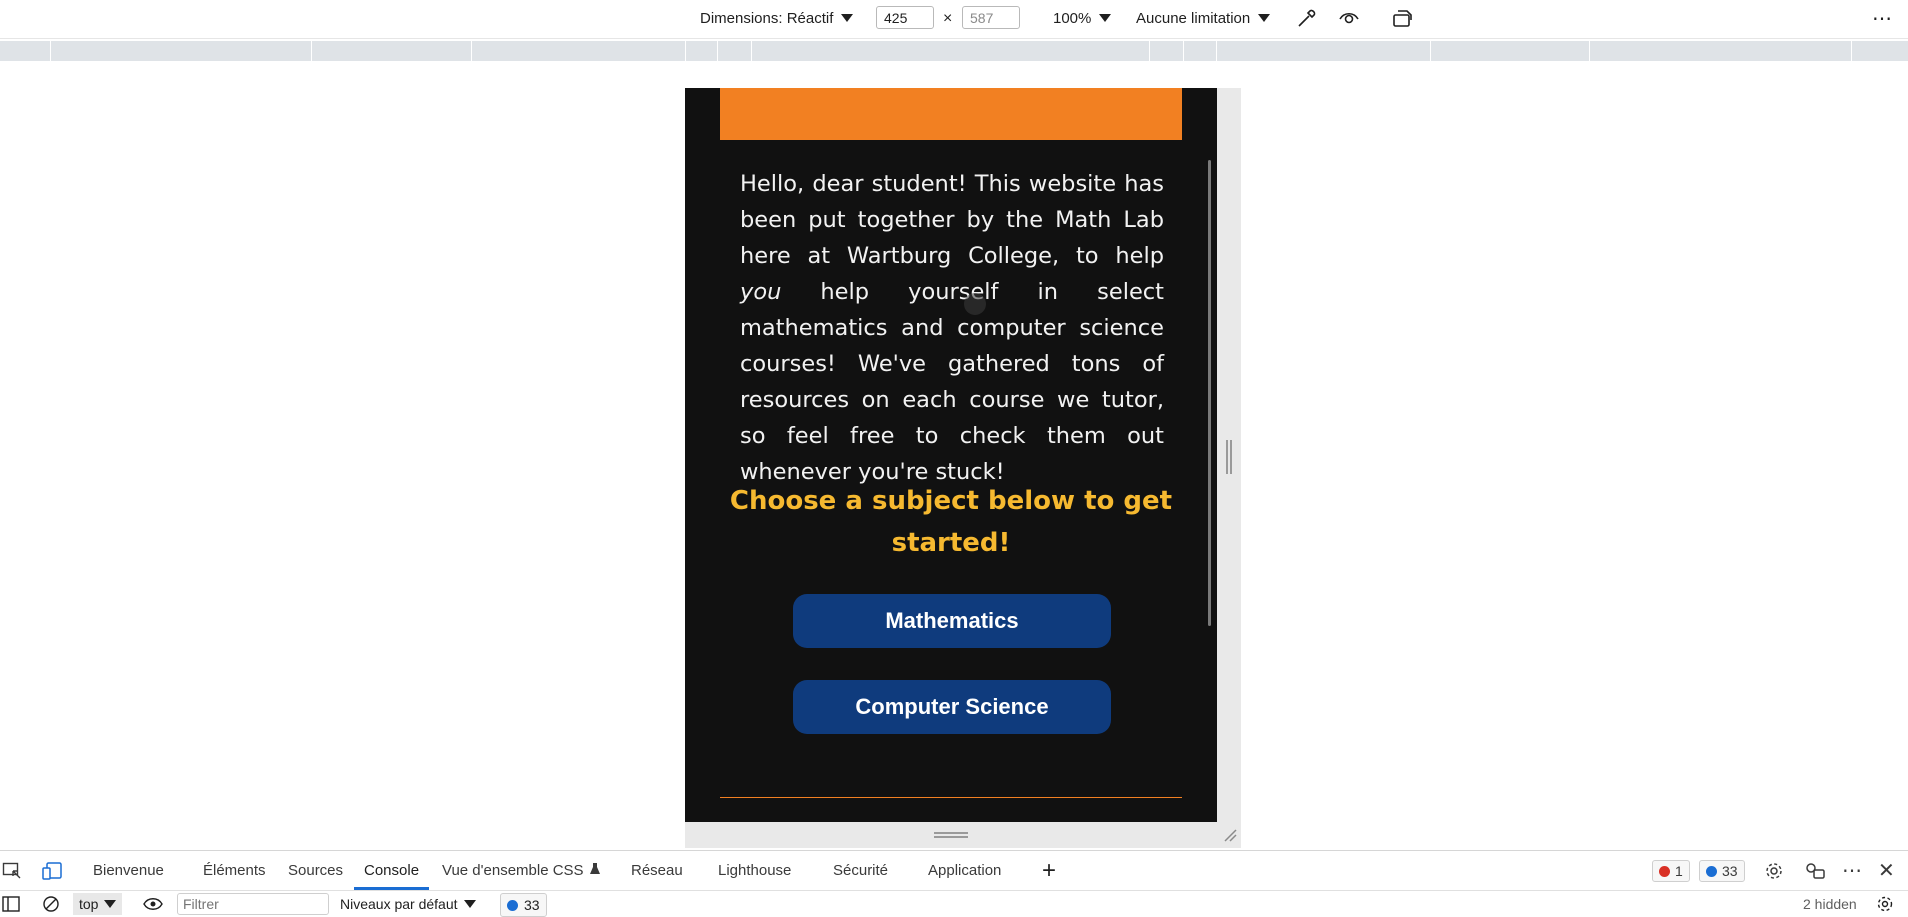 This screenshot has width=1908, height=917. I want to click on footer-divider, so click(951, 797).